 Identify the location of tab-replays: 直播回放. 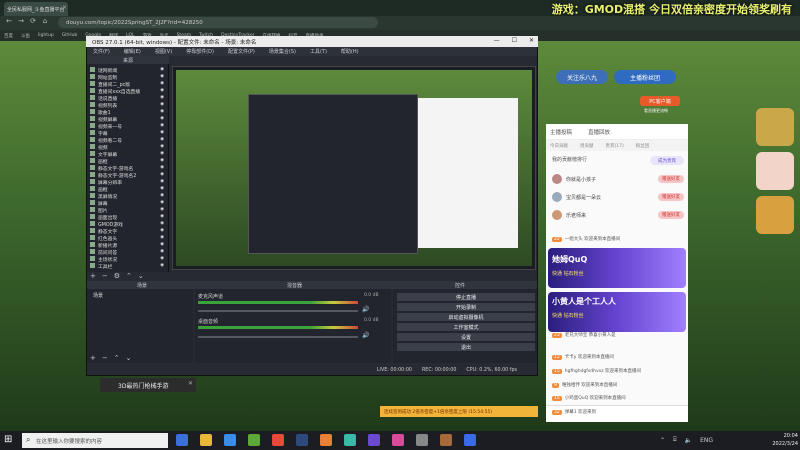
(599, 132).